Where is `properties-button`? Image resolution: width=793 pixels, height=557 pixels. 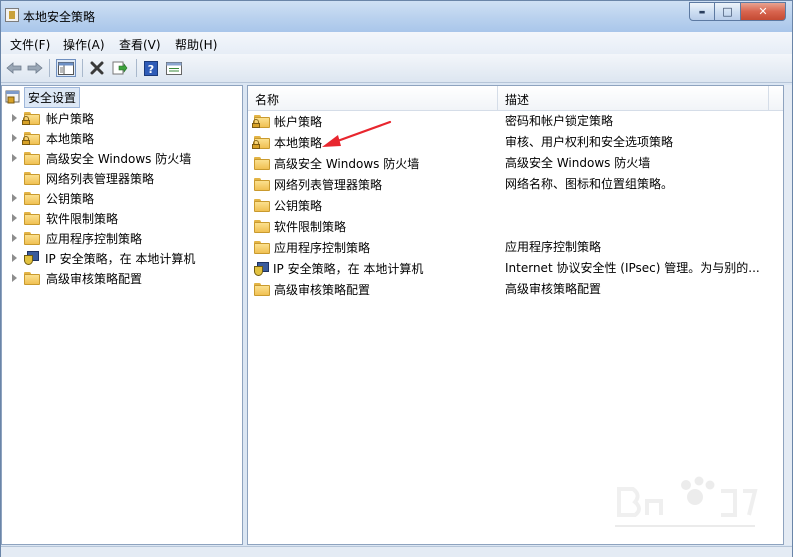 properties-button is located at coordinates (174, 68).